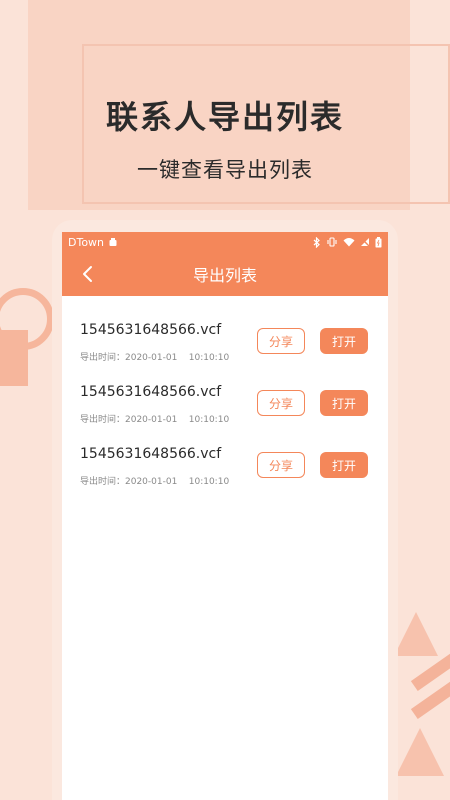  I want to click on no-sim-icon, so click(365, 242).